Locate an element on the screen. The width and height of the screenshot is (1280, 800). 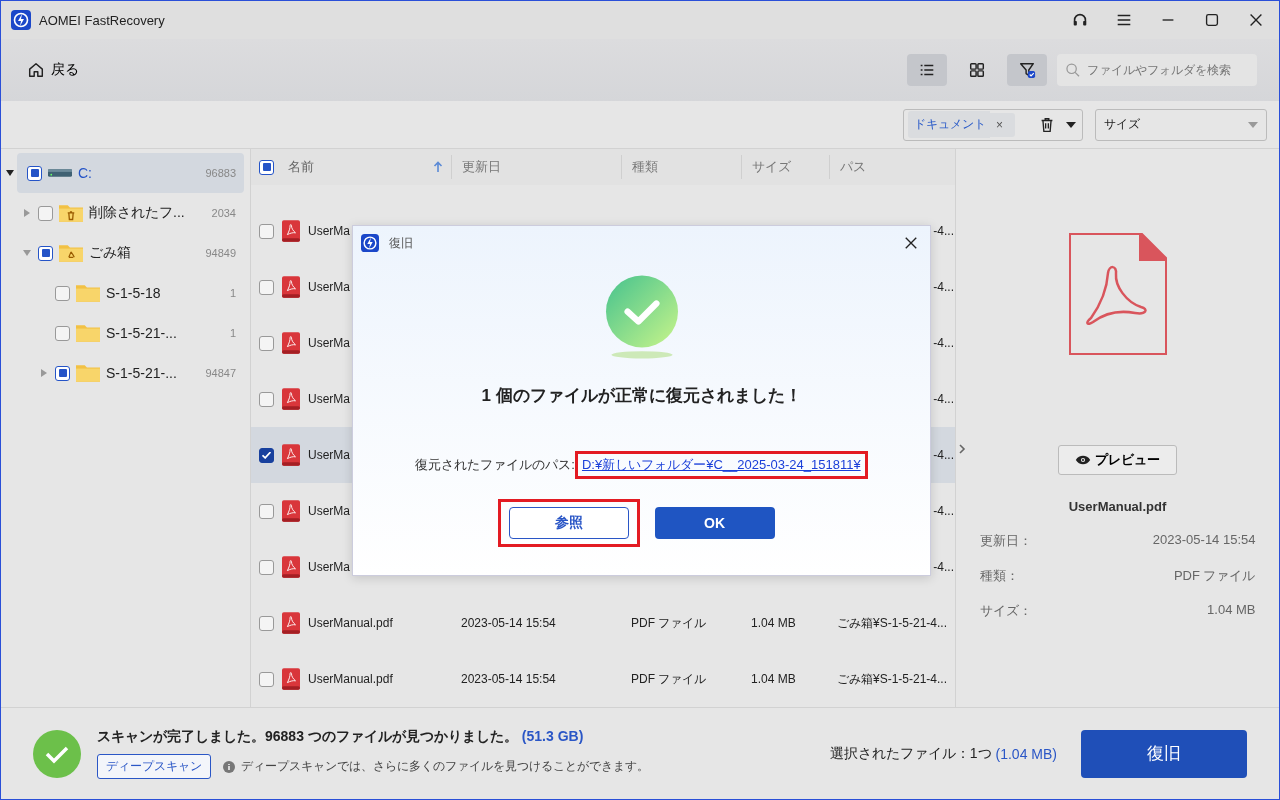
item-count: 96883 is located at coordinates (220, 173).